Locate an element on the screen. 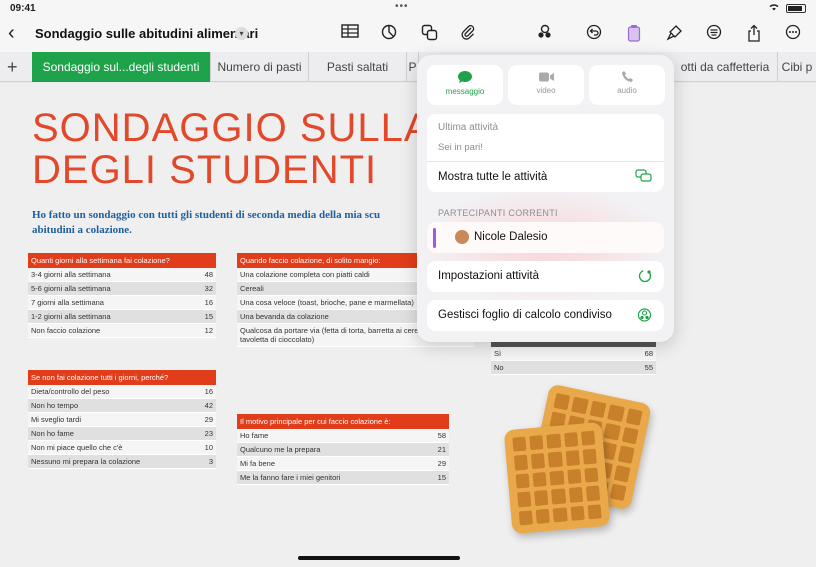 Image resolution: width=816 pixels, height=567 pixels. table-row: No 55 is located at coordinates (573, 368).